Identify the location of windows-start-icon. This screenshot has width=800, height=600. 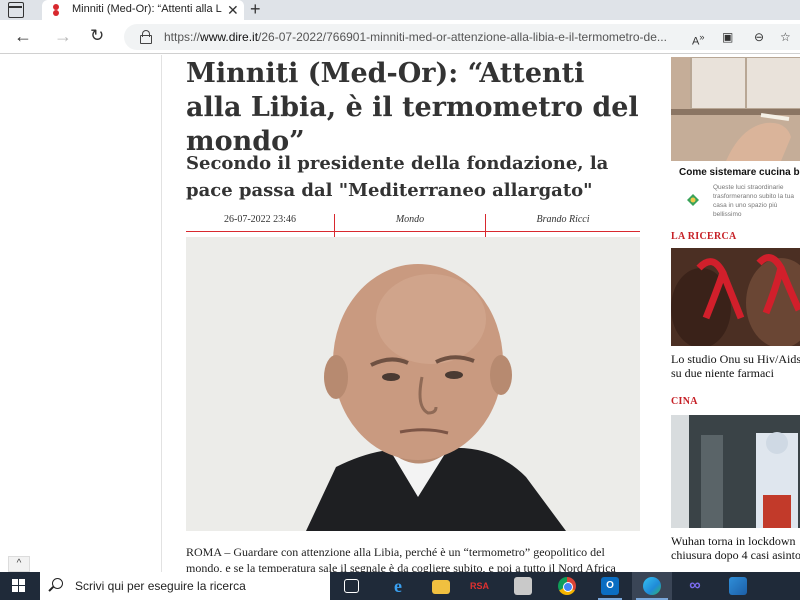
(19, 586).